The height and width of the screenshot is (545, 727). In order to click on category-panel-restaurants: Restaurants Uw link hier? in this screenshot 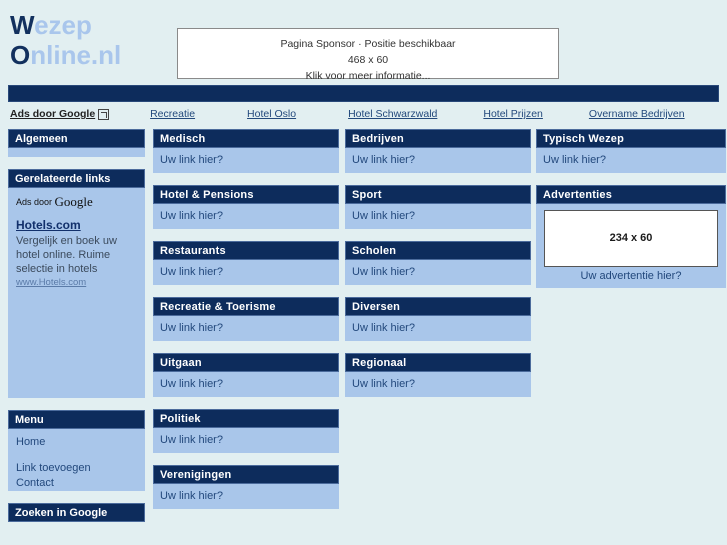, I will do `click(246, 263)`.